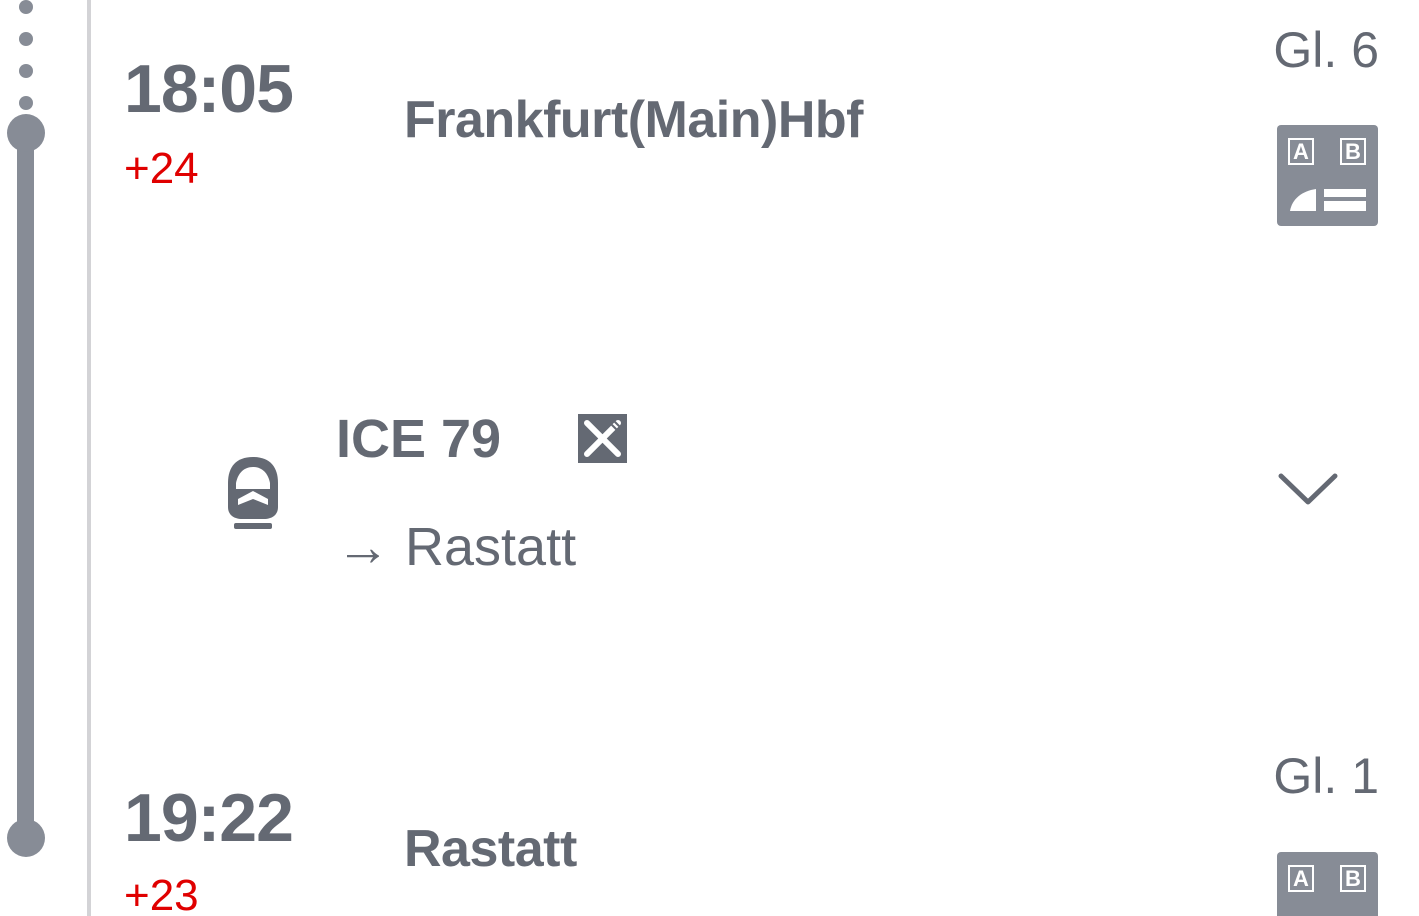 This screenshot has height=916, width=1419. What do you see at coordinates (1328, 200) in the screenshot?
I see `train-position-icon` at bounding box center [1328, 200].